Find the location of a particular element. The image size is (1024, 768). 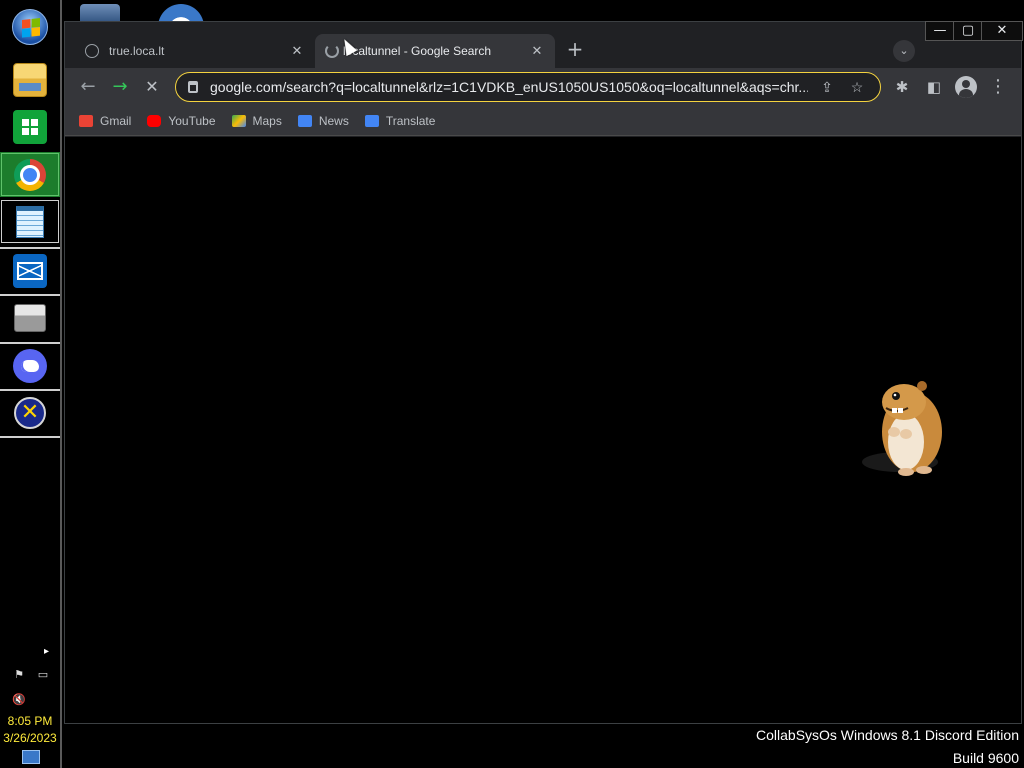

taskbar: ✕ ▸ ⚑ ▭ 🔇 8:05 PM 3/26/2023 is located at coordinates (31, 384).